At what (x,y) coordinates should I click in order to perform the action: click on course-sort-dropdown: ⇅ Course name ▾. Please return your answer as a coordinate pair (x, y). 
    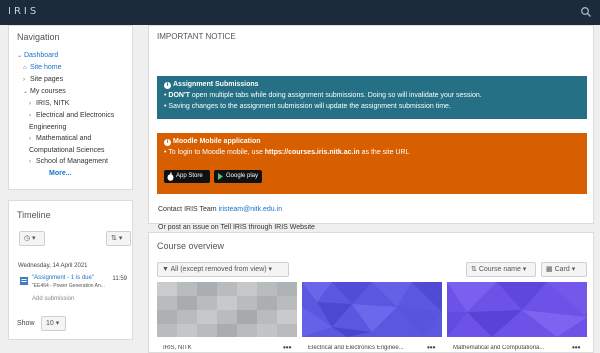
    Looking at the image, I should click on (501, 269).